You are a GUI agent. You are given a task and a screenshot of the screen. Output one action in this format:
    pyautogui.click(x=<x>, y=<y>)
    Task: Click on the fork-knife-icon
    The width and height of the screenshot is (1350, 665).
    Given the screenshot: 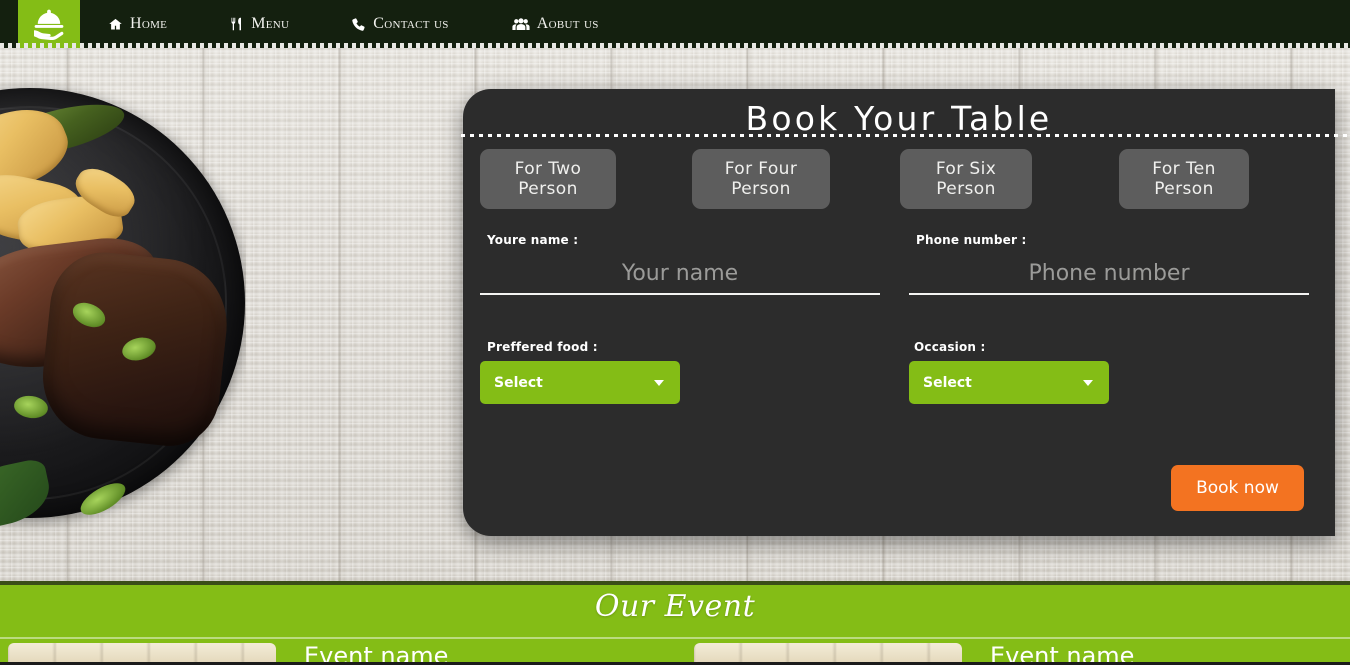 What is the action you would take?
    pyautogui.click(x=236, y=24)
    